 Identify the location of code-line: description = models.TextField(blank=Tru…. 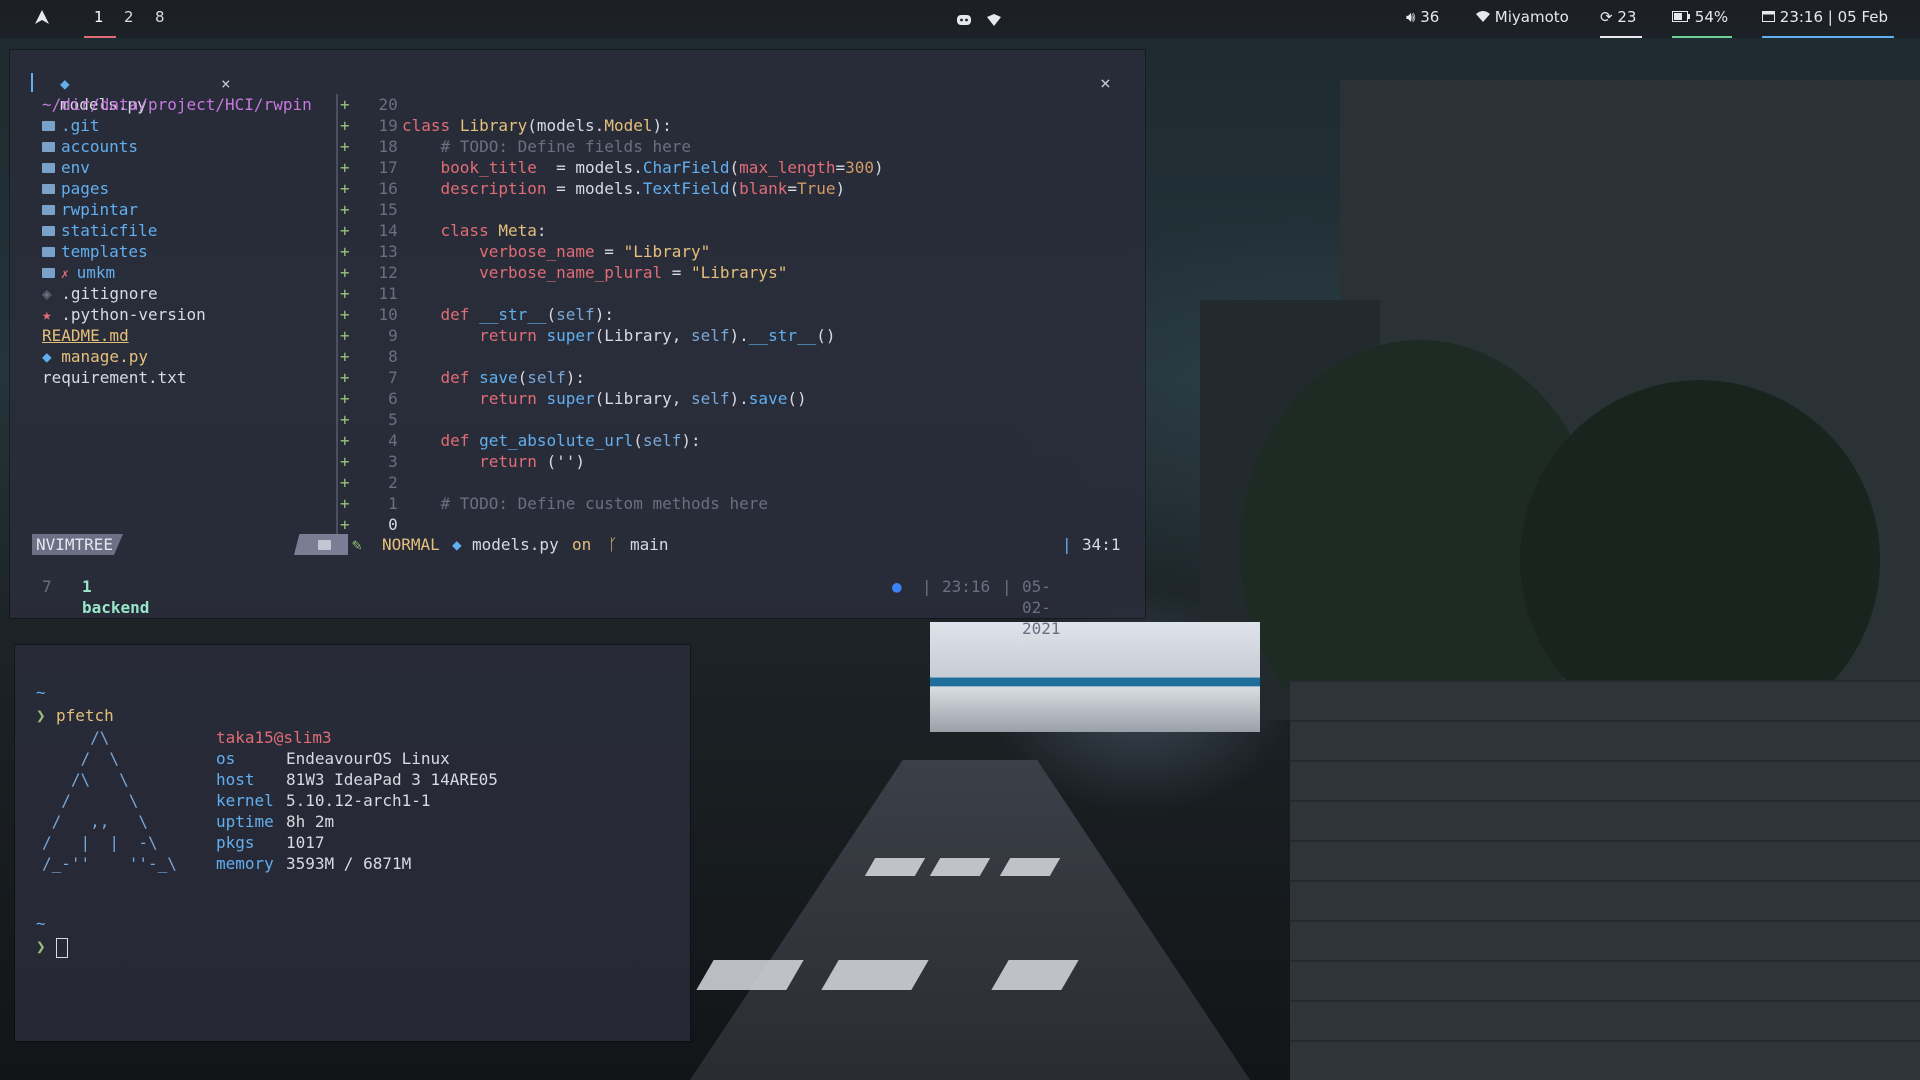
(643, 188).